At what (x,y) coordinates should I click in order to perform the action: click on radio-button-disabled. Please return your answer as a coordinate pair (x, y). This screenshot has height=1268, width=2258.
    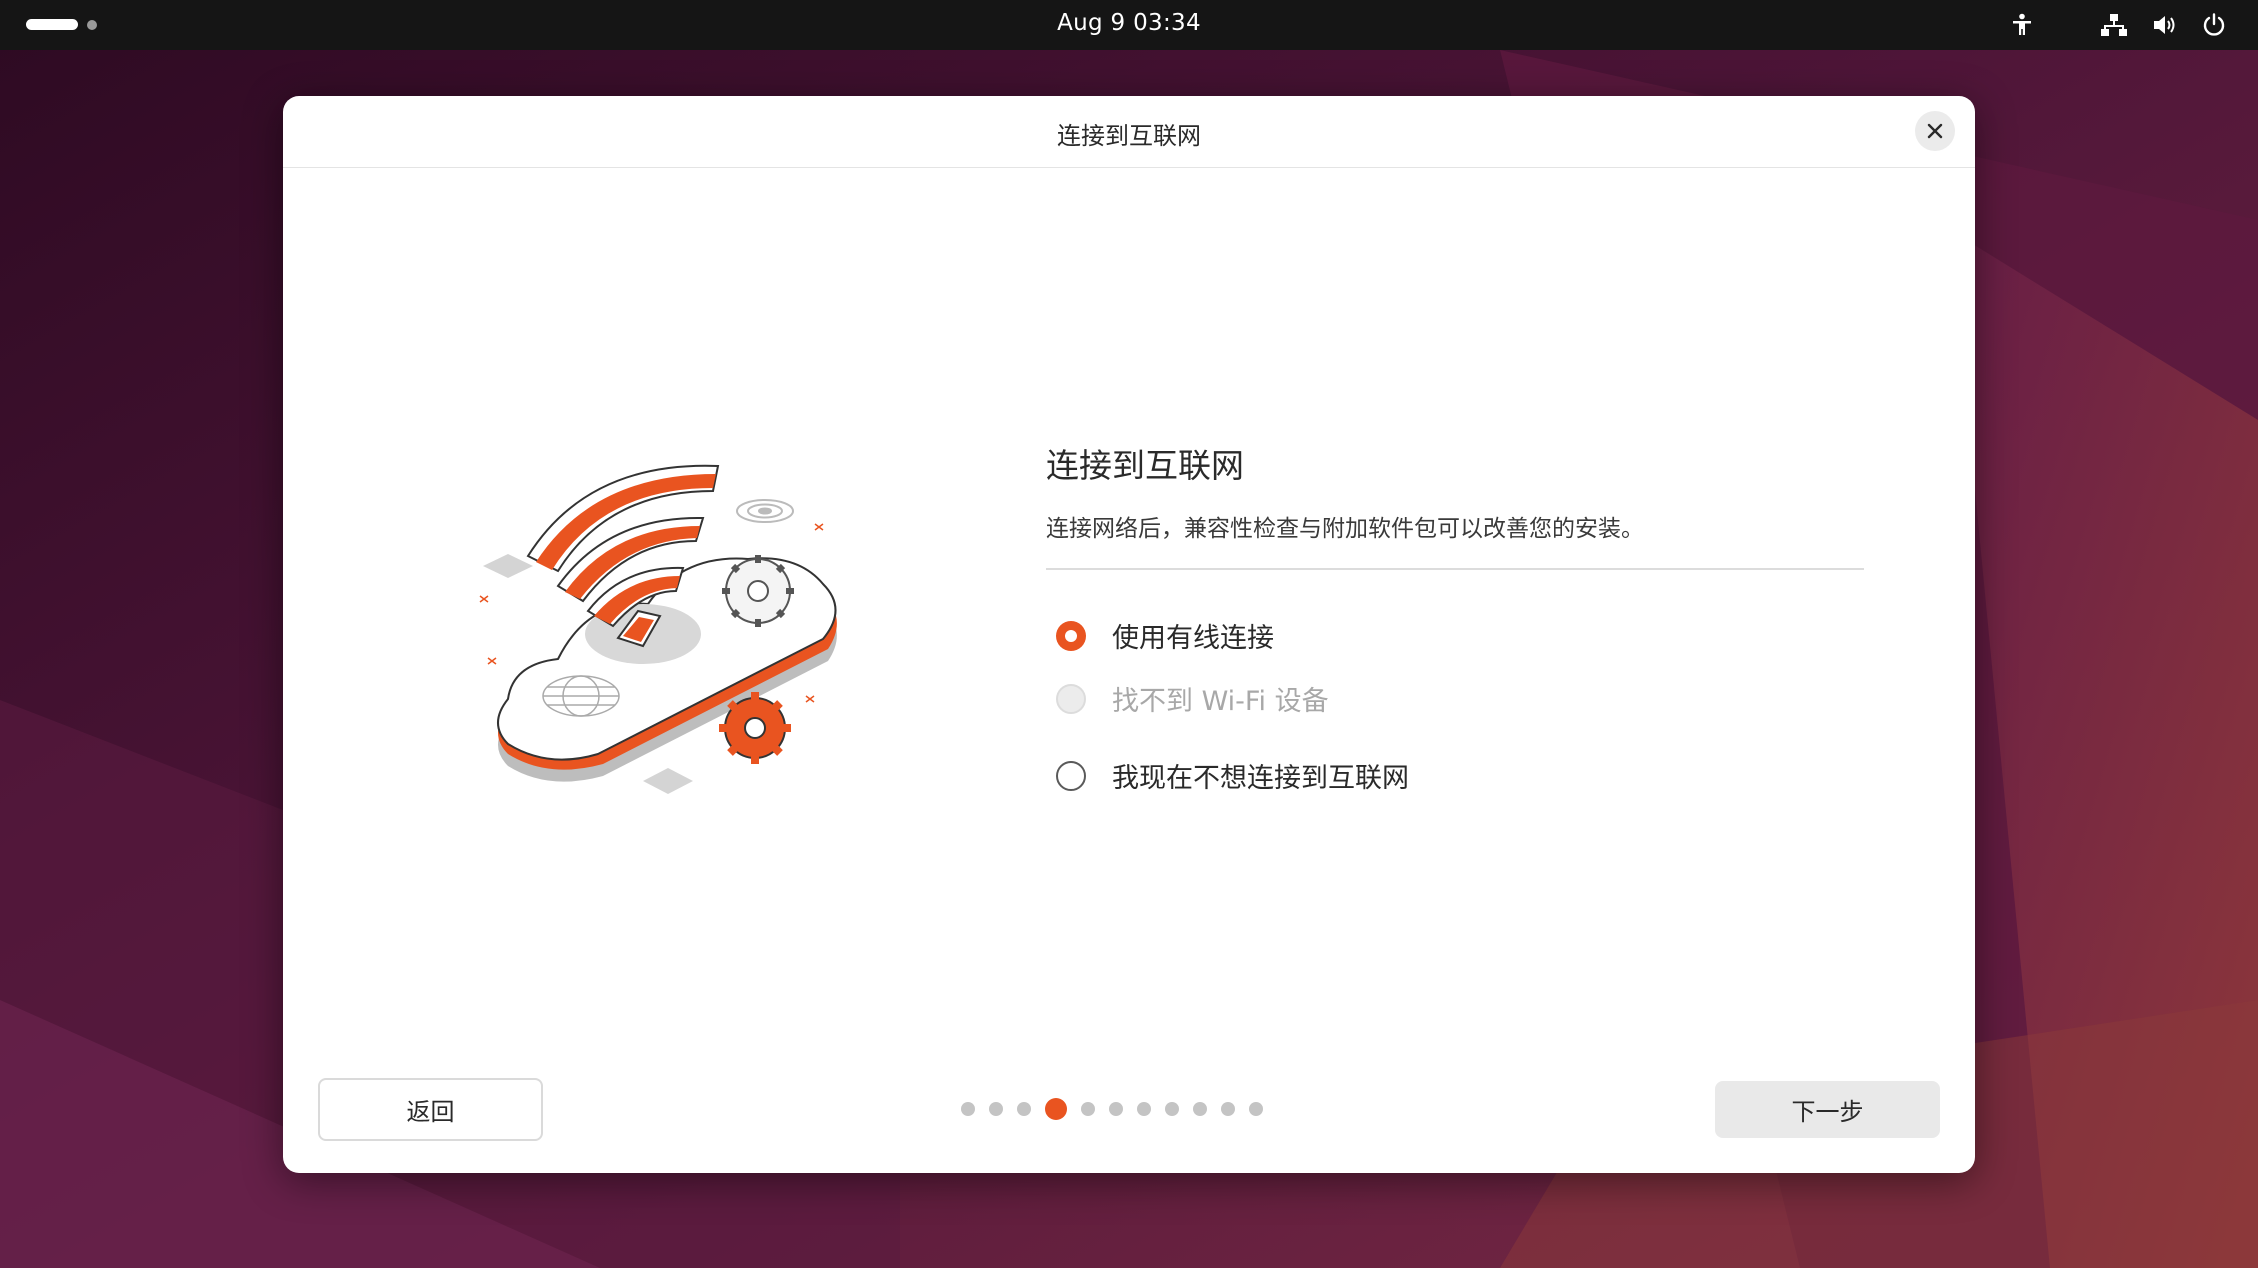
    Looking at the image, I should click on (1071, 698).